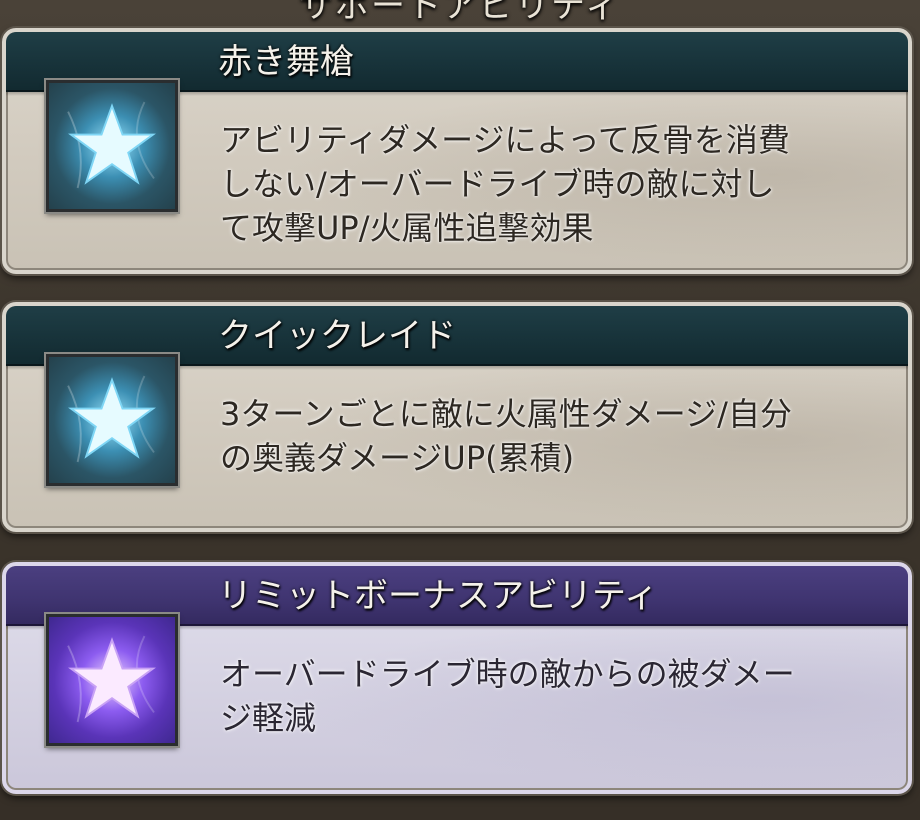 This screenshot has height=820, width=920. Describe the element at coordinates (506, 436) in the screenshot. I see `ability-description: 3ターンごとに敵に火属性ダメージ/自分 の奥義ダメージUP(累積)` at that location.